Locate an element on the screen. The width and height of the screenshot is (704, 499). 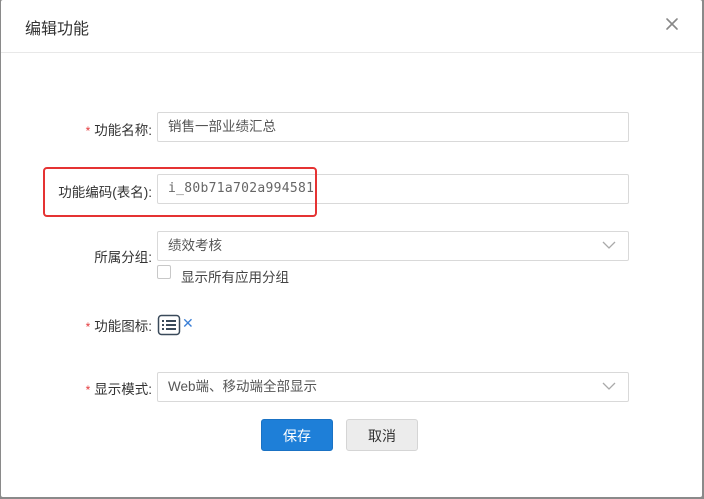
close-icon is located at coordinates (672, 24).